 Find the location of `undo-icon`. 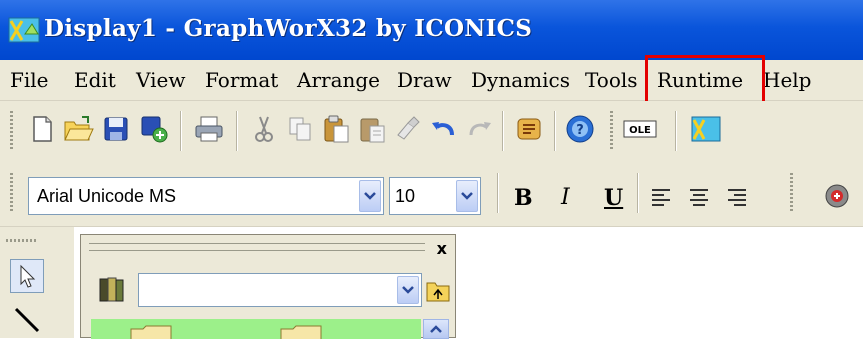

undo-icon is located at coordinates (444, 129).